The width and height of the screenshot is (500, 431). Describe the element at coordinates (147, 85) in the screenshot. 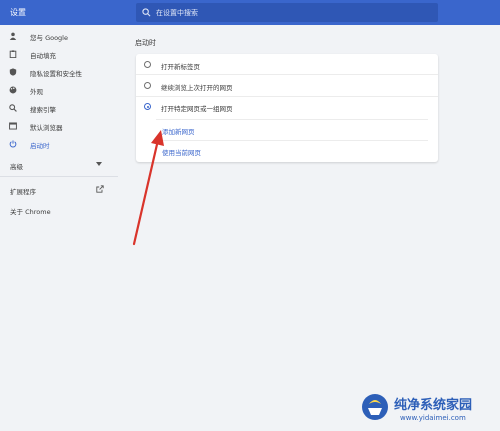

I see `radio-continue-where-left` at that location.